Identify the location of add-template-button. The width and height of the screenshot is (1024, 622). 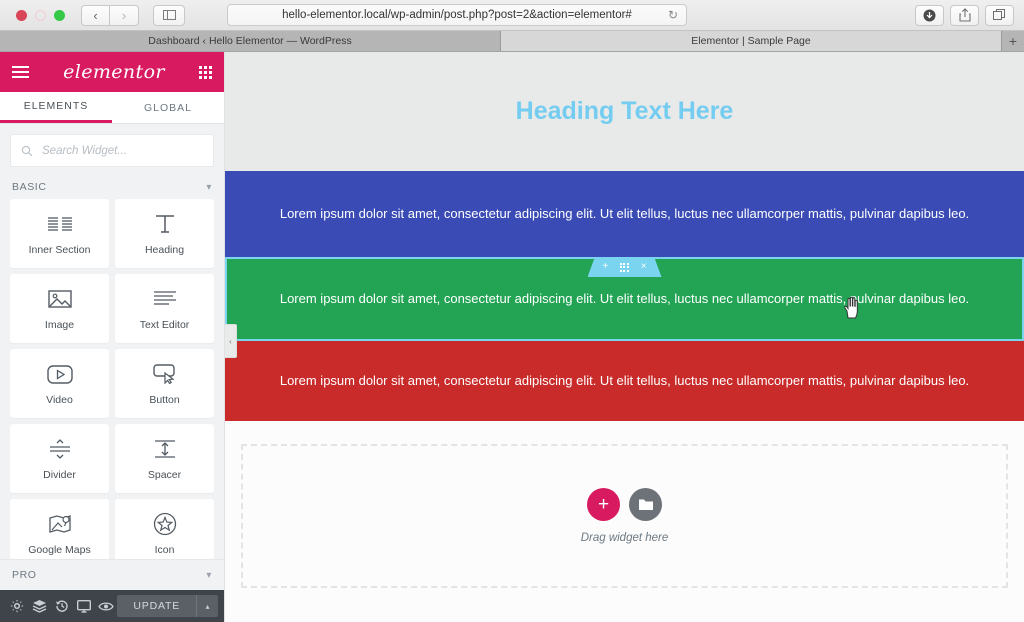
(645, 504).